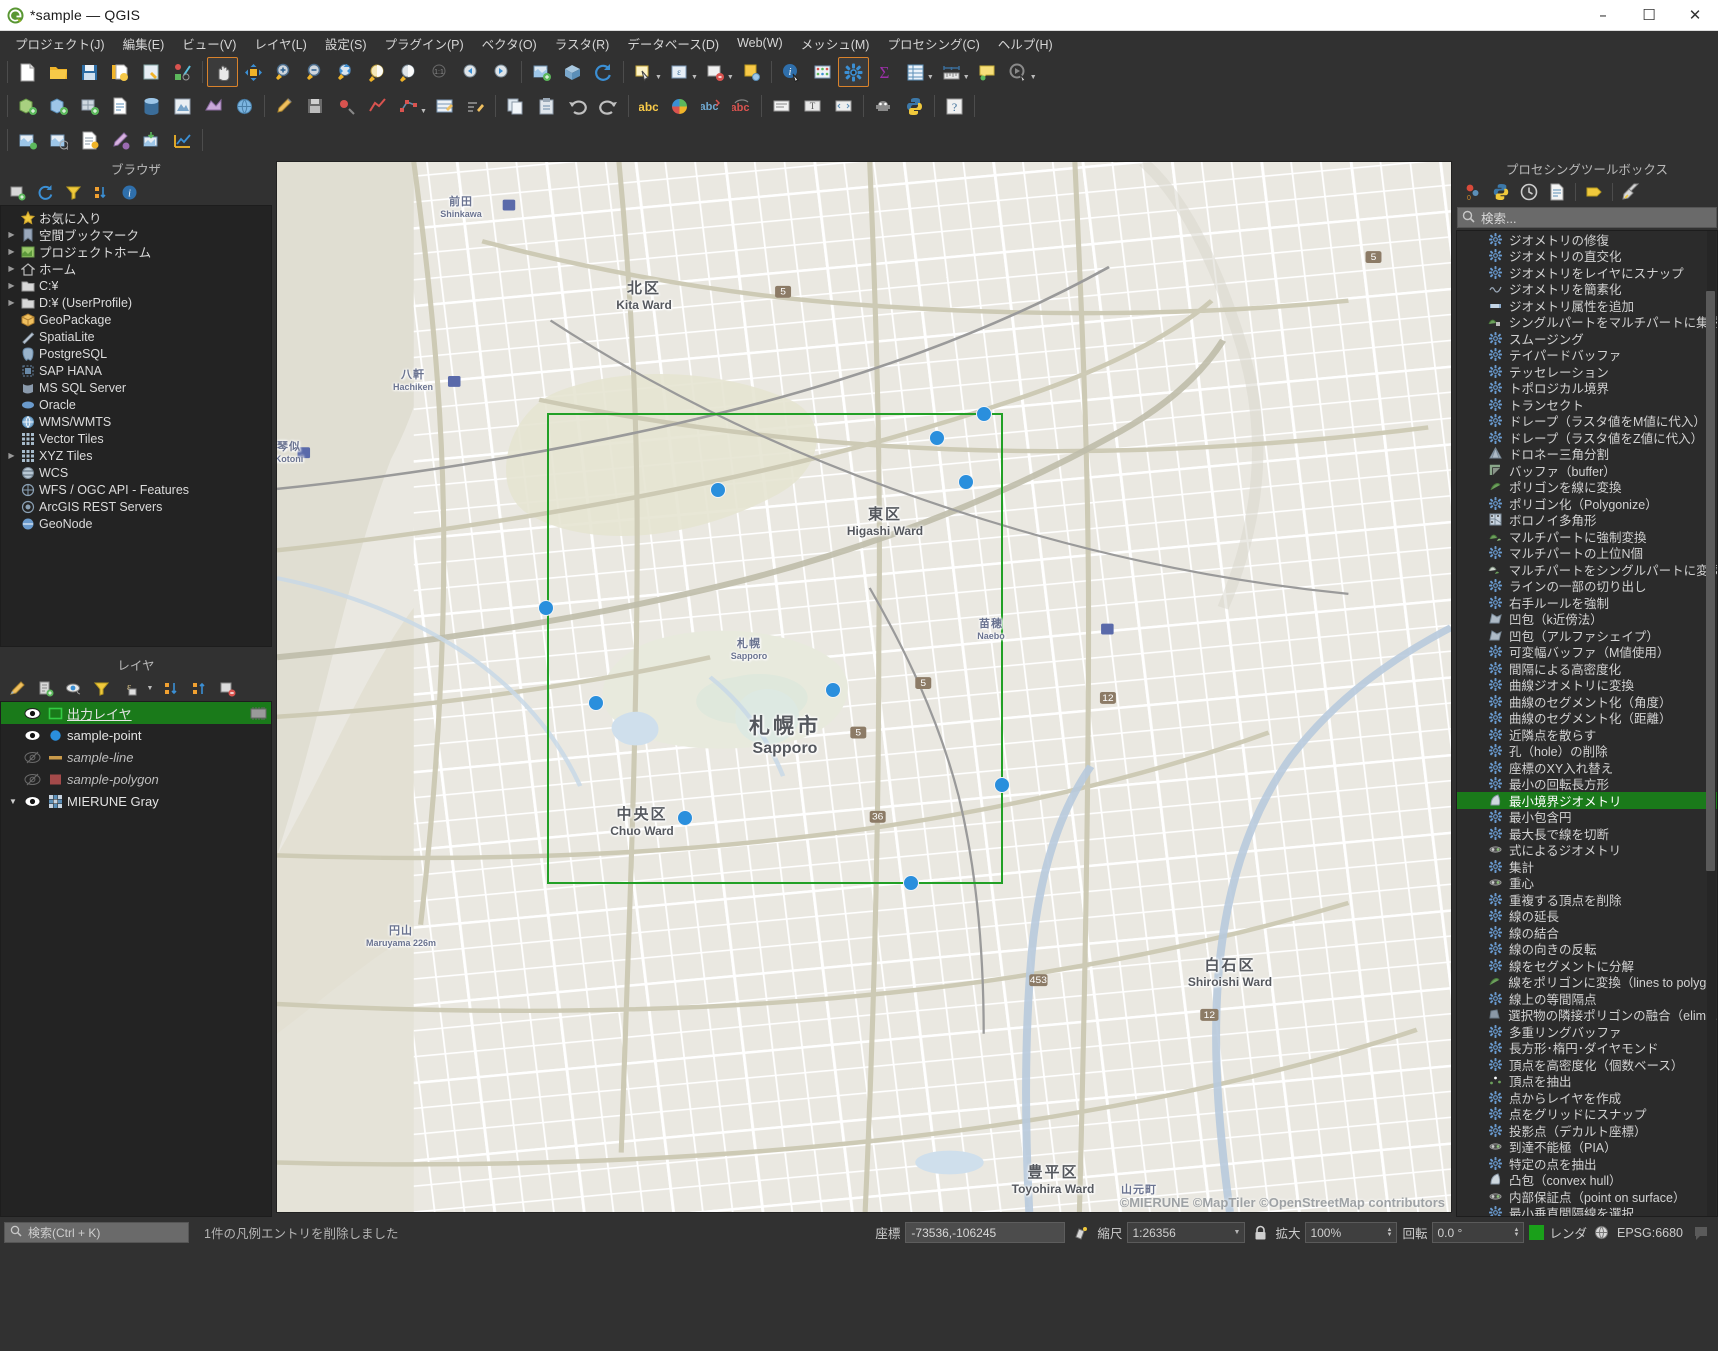  I want to click on run-model-icon: 0, so click(1473, 192).